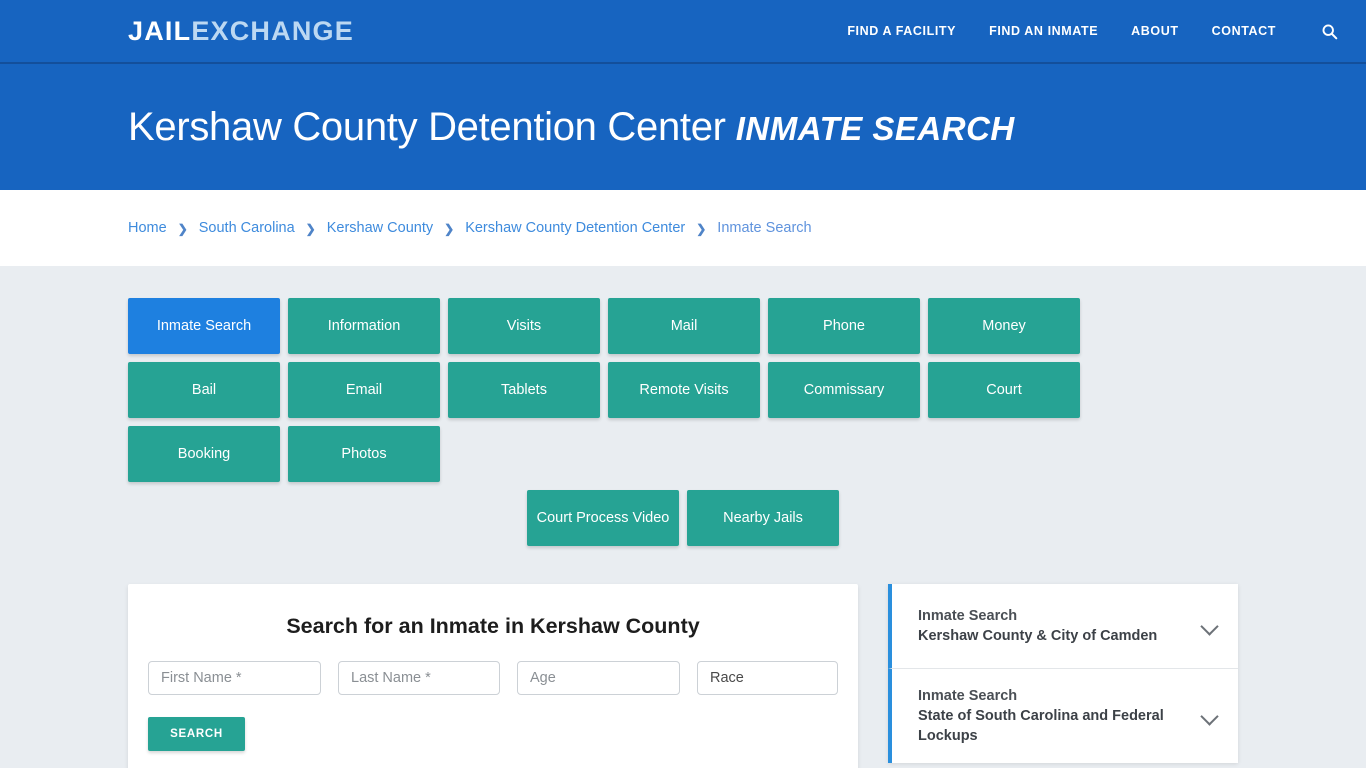 Image resolution: width=1366 pixels, height=768 pixels. What do you see at coordinates (575, 228) in the screenshot?
I see `breadcrumb-item-facility: Kershaw County Detention Center` at bounding box center [575, 228].